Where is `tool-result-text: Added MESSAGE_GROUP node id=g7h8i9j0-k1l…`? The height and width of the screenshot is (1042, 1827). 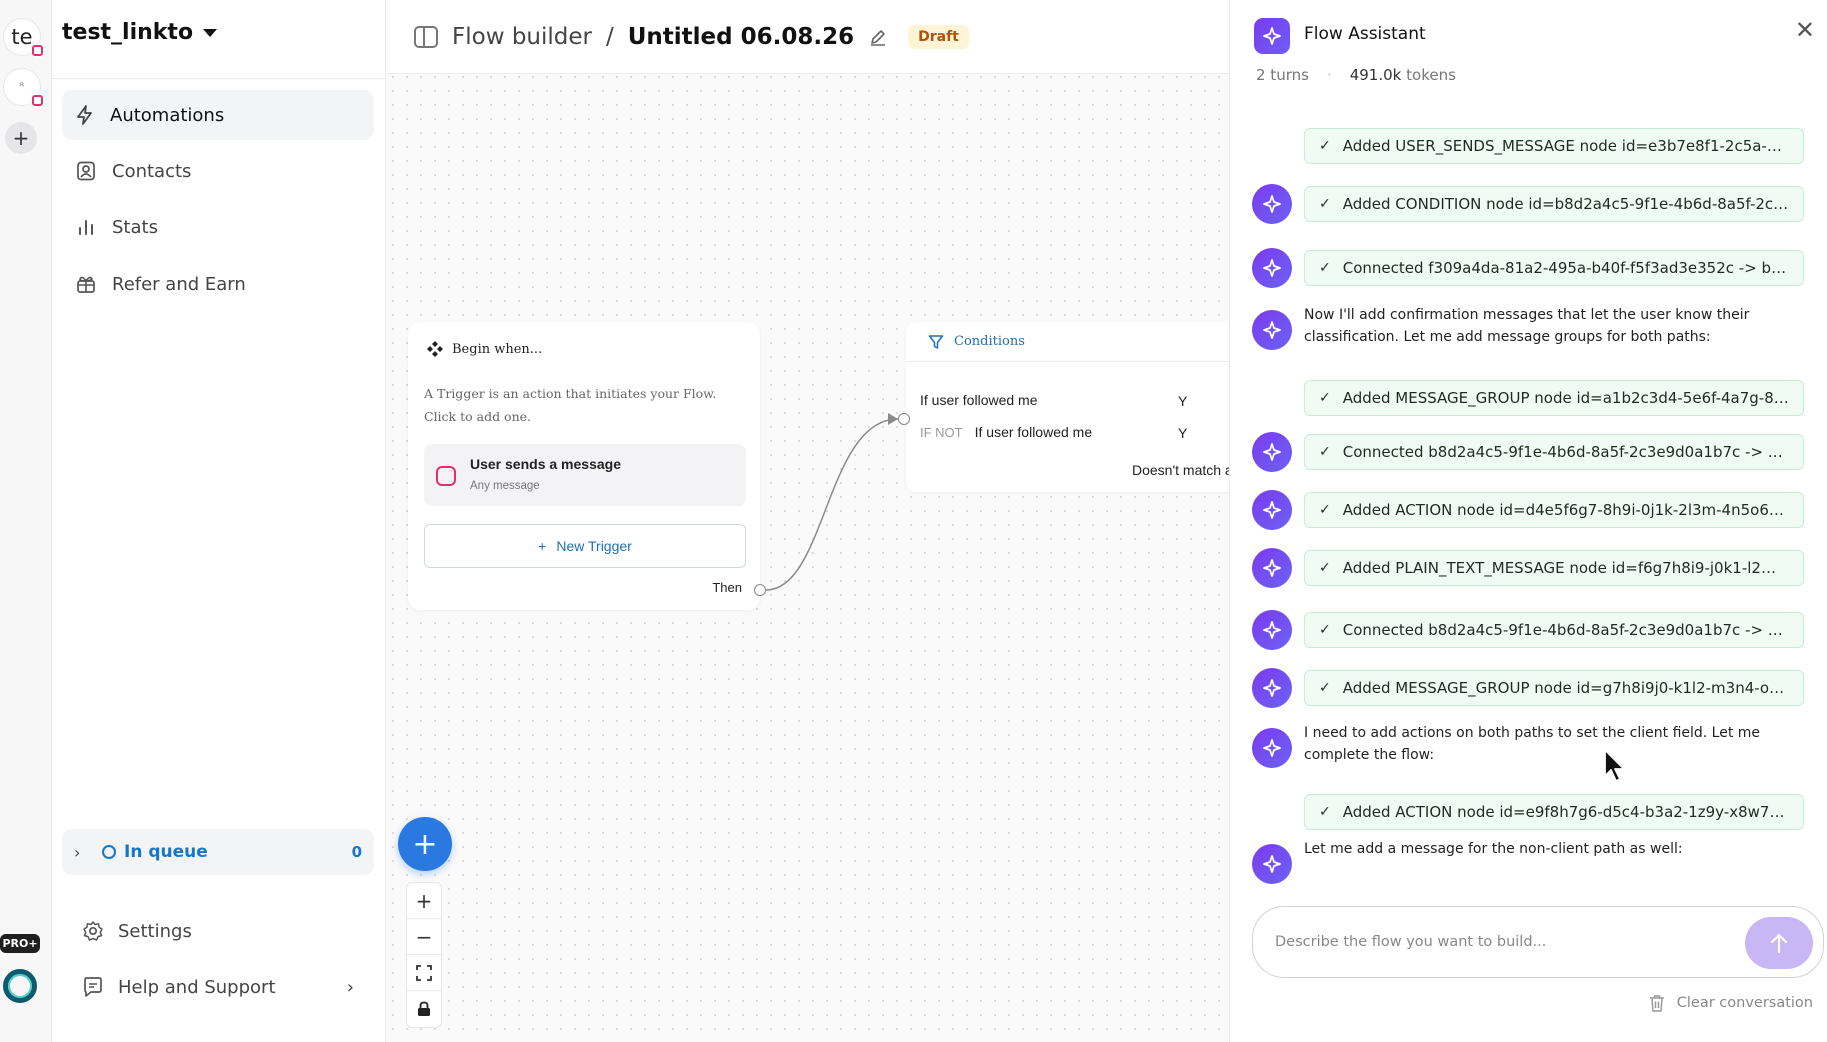 tool-result-text: Added MESSAGE_GROUP node id=g7h8i9j0-k1l… is located at coordinates (1565, 688).